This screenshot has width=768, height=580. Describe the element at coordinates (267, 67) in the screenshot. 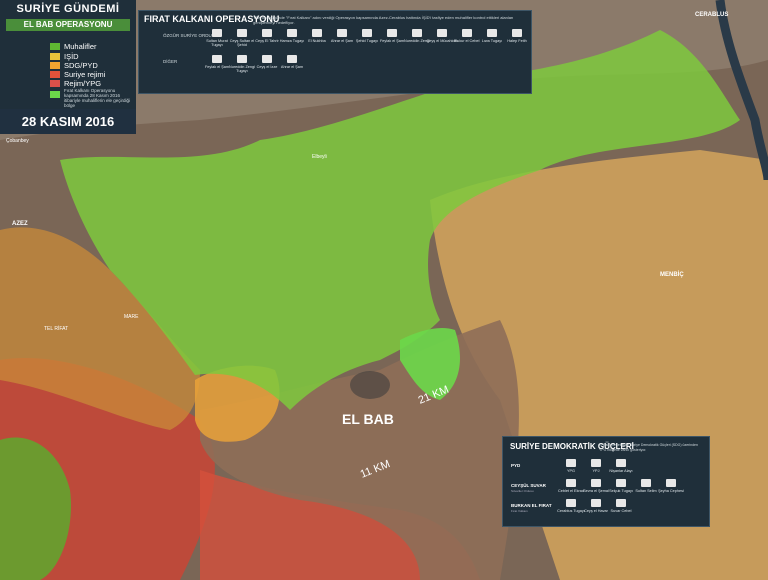

I see `faction-name: Ceyş el İzze` at that location.